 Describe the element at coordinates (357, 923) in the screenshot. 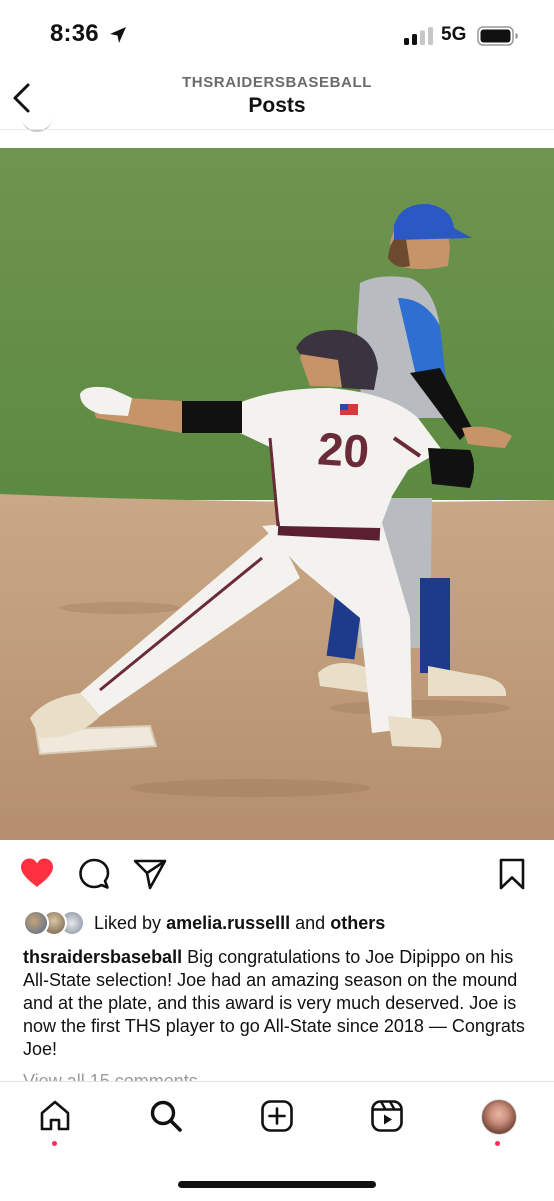

I see `likes-others: others` at that location.